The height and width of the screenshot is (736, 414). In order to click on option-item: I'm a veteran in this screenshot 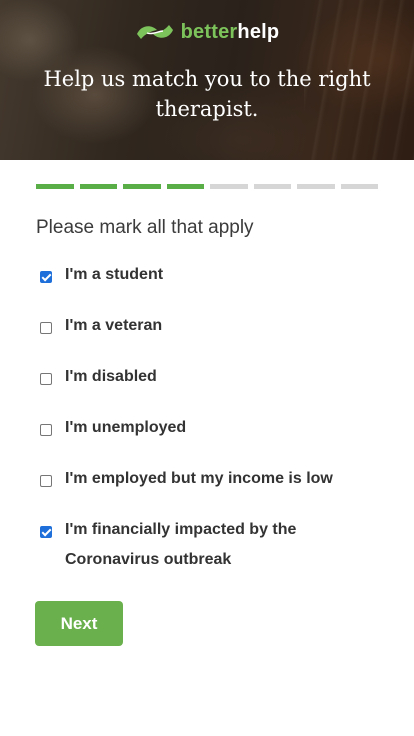, I will do `click(215, 329)`.